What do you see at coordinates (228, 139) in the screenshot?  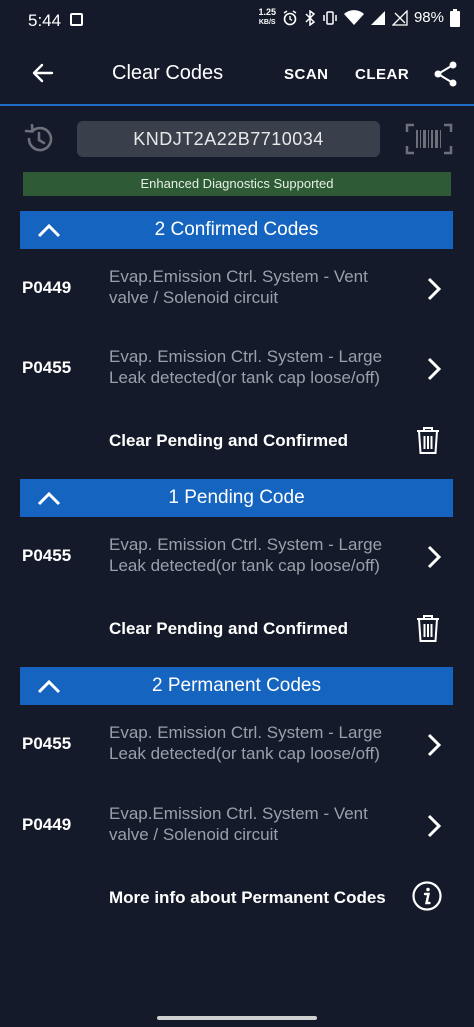 I see `vin-field: KNDJT2A22B7710034` at bounding box center [228, 139].